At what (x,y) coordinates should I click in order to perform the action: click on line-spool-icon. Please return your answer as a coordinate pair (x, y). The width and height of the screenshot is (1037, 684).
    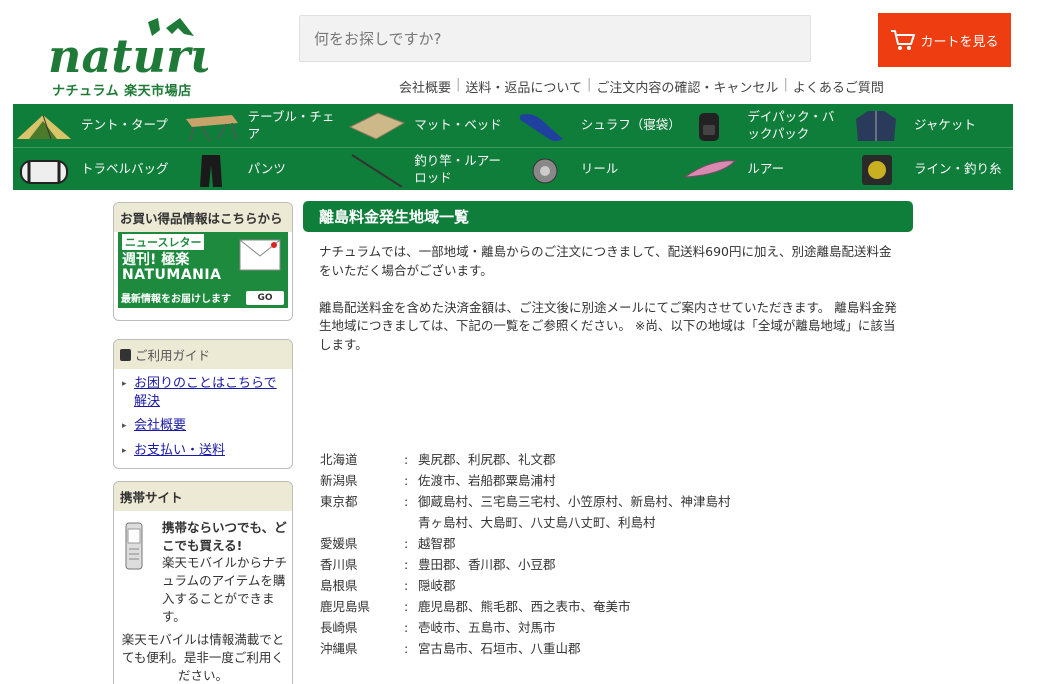
    Looking at the image, I should click on (877, 170).